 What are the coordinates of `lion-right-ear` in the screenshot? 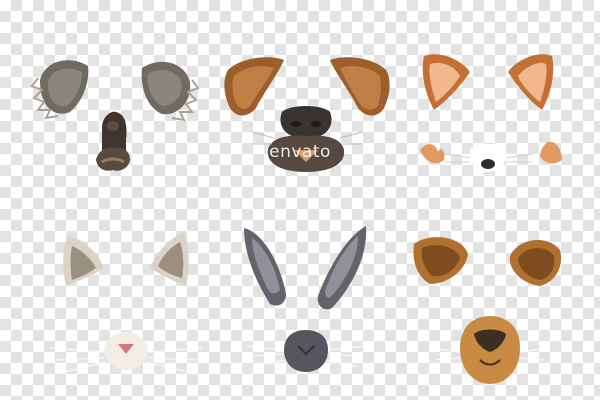 It's located at (535, 262).